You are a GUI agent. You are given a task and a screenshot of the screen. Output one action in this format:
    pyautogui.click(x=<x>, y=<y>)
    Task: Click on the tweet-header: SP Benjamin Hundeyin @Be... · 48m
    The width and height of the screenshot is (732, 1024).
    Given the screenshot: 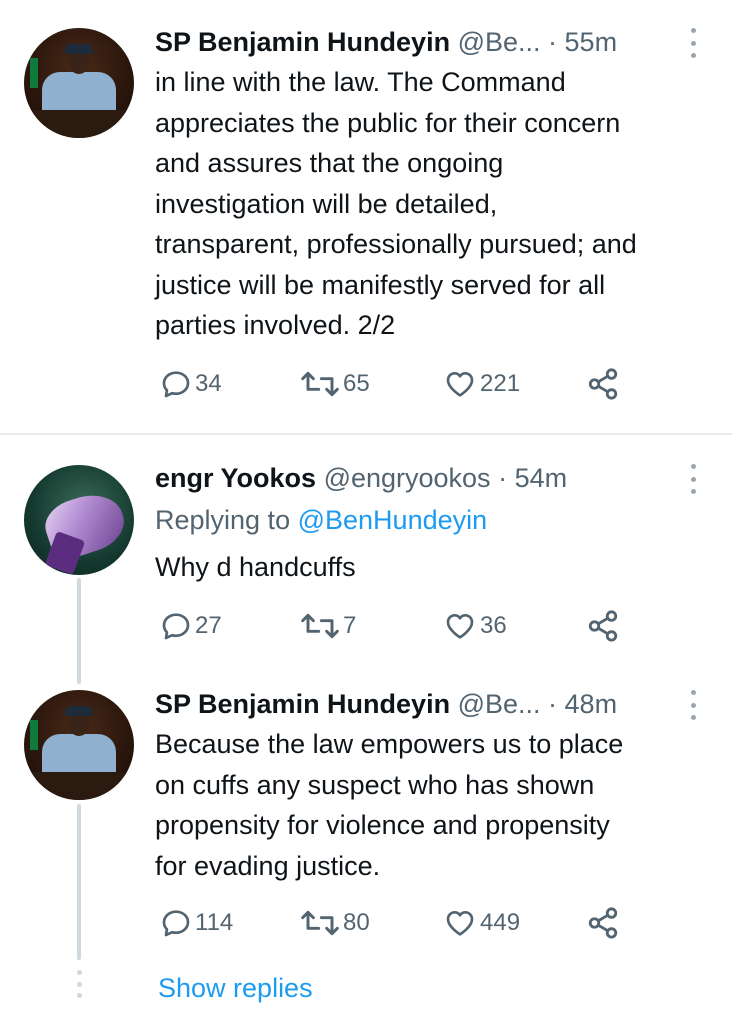 What is the action you would take?
    pyautogui.click(x=417, y=704)
    